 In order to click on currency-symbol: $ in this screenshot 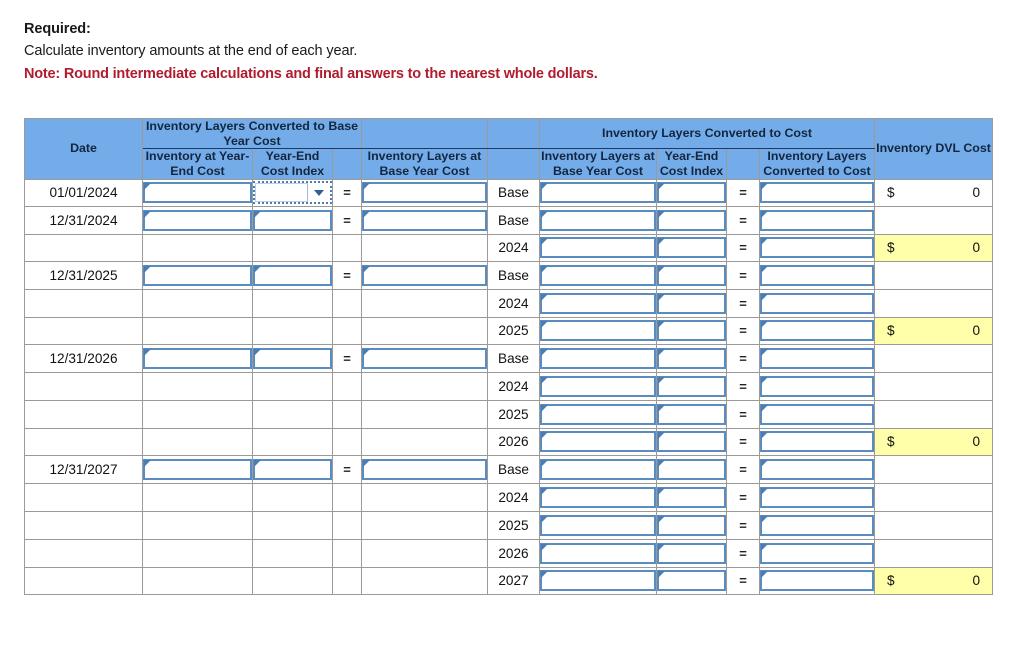, I will do `click(891, 580)`.